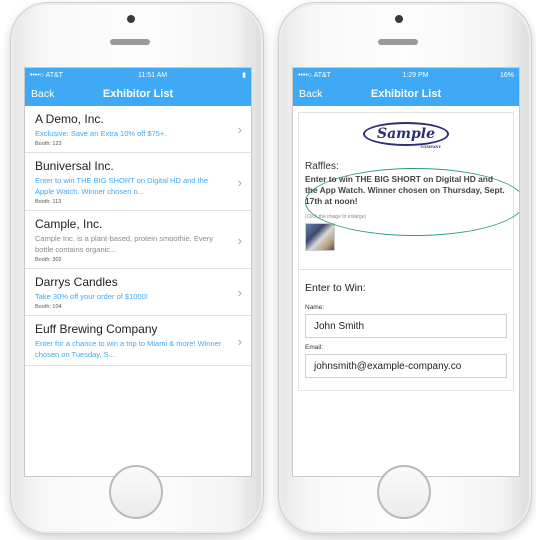  What do you see at coordinates (74, 166) in the screenshot?
I see `exhibitor-name: Buniversal Inc.` at bounding box center [74, 166].